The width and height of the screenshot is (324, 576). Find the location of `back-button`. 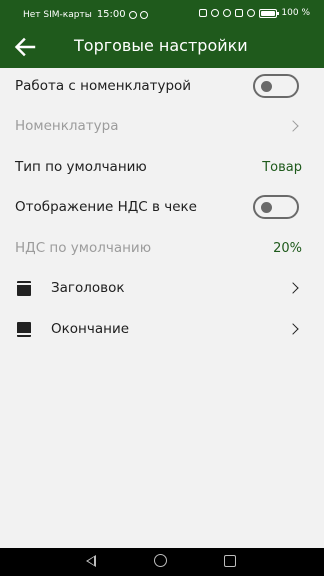

back-button is located at coordinates (25, 47).